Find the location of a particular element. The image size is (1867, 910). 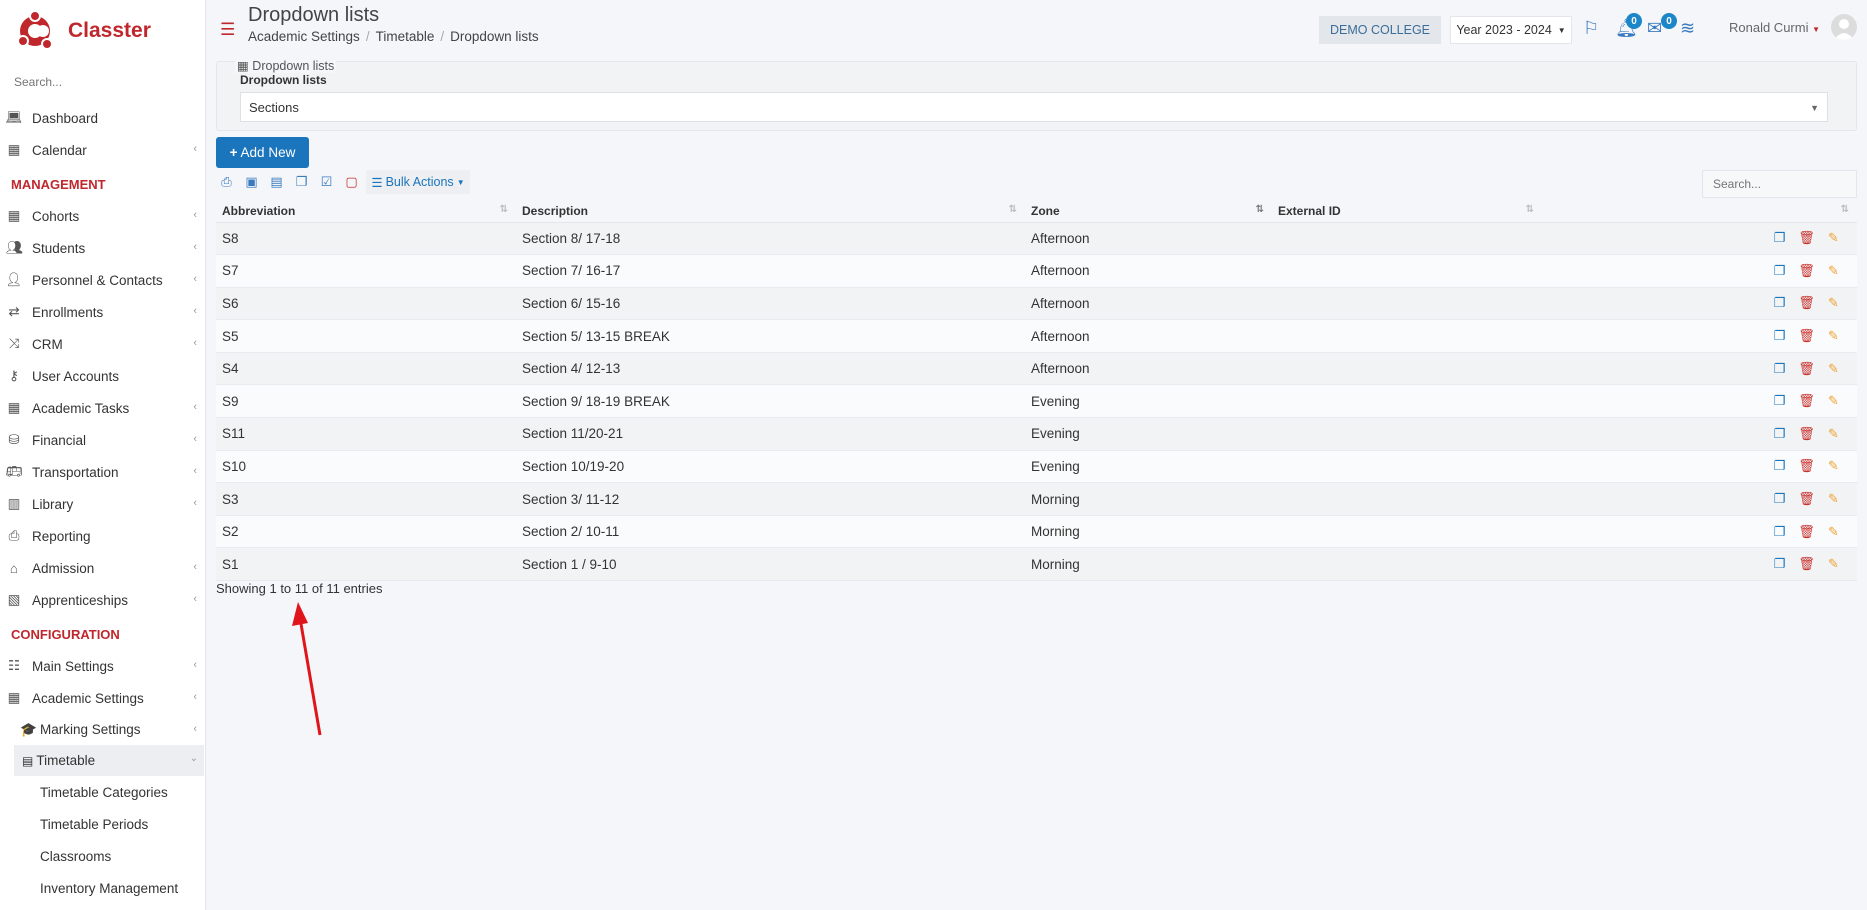

hamburger-menu-icon: ☰ is located at coordinates (227, 30).